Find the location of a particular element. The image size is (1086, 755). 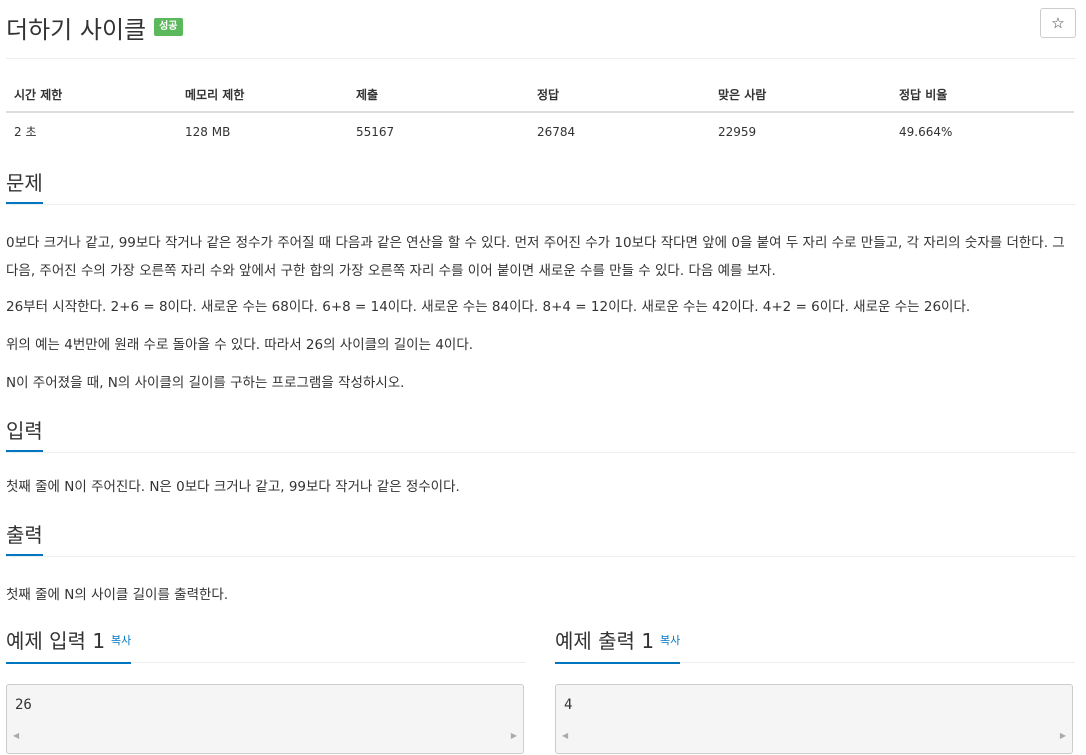

time-limit-value: 2 초 is located at coordinates (25, 132).